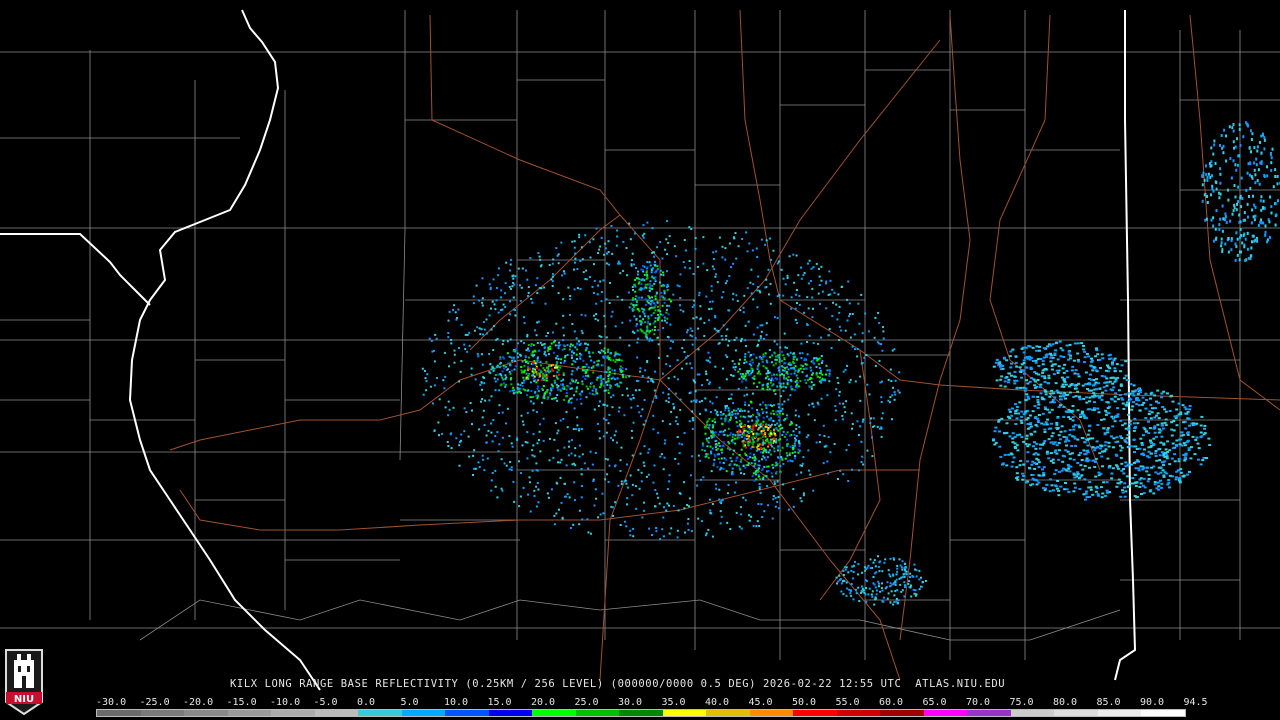 This screenshot has height=720, width=1280. I want to click on scale-label: 60.0, so click(891, 702).